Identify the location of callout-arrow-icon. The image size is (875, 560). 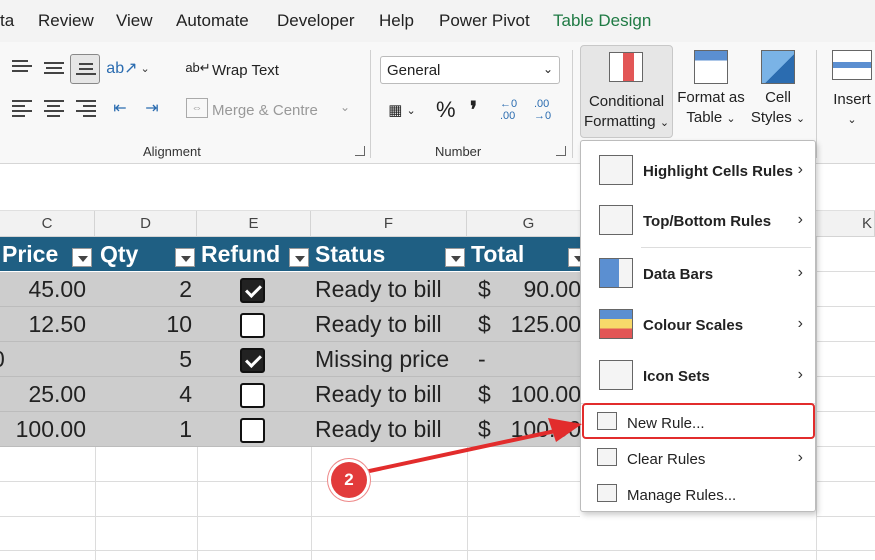
(470, 446).